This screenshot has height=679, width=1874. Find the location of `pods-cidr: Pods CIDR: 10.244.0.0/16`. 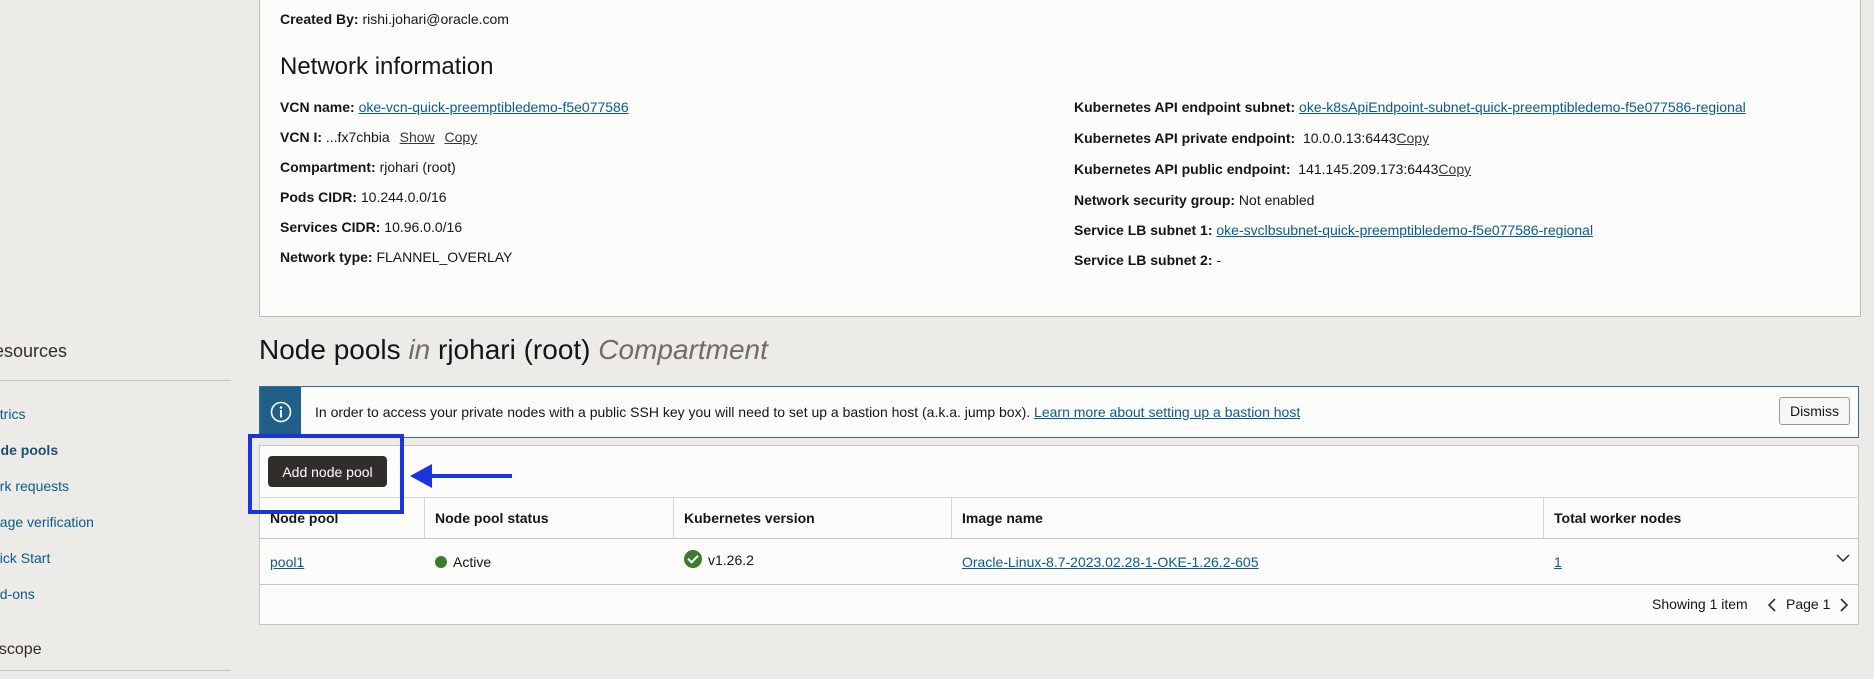

pods-cidr: Pods CIDR: 10.244.0.0/16 is located at coordinates (363, 197).